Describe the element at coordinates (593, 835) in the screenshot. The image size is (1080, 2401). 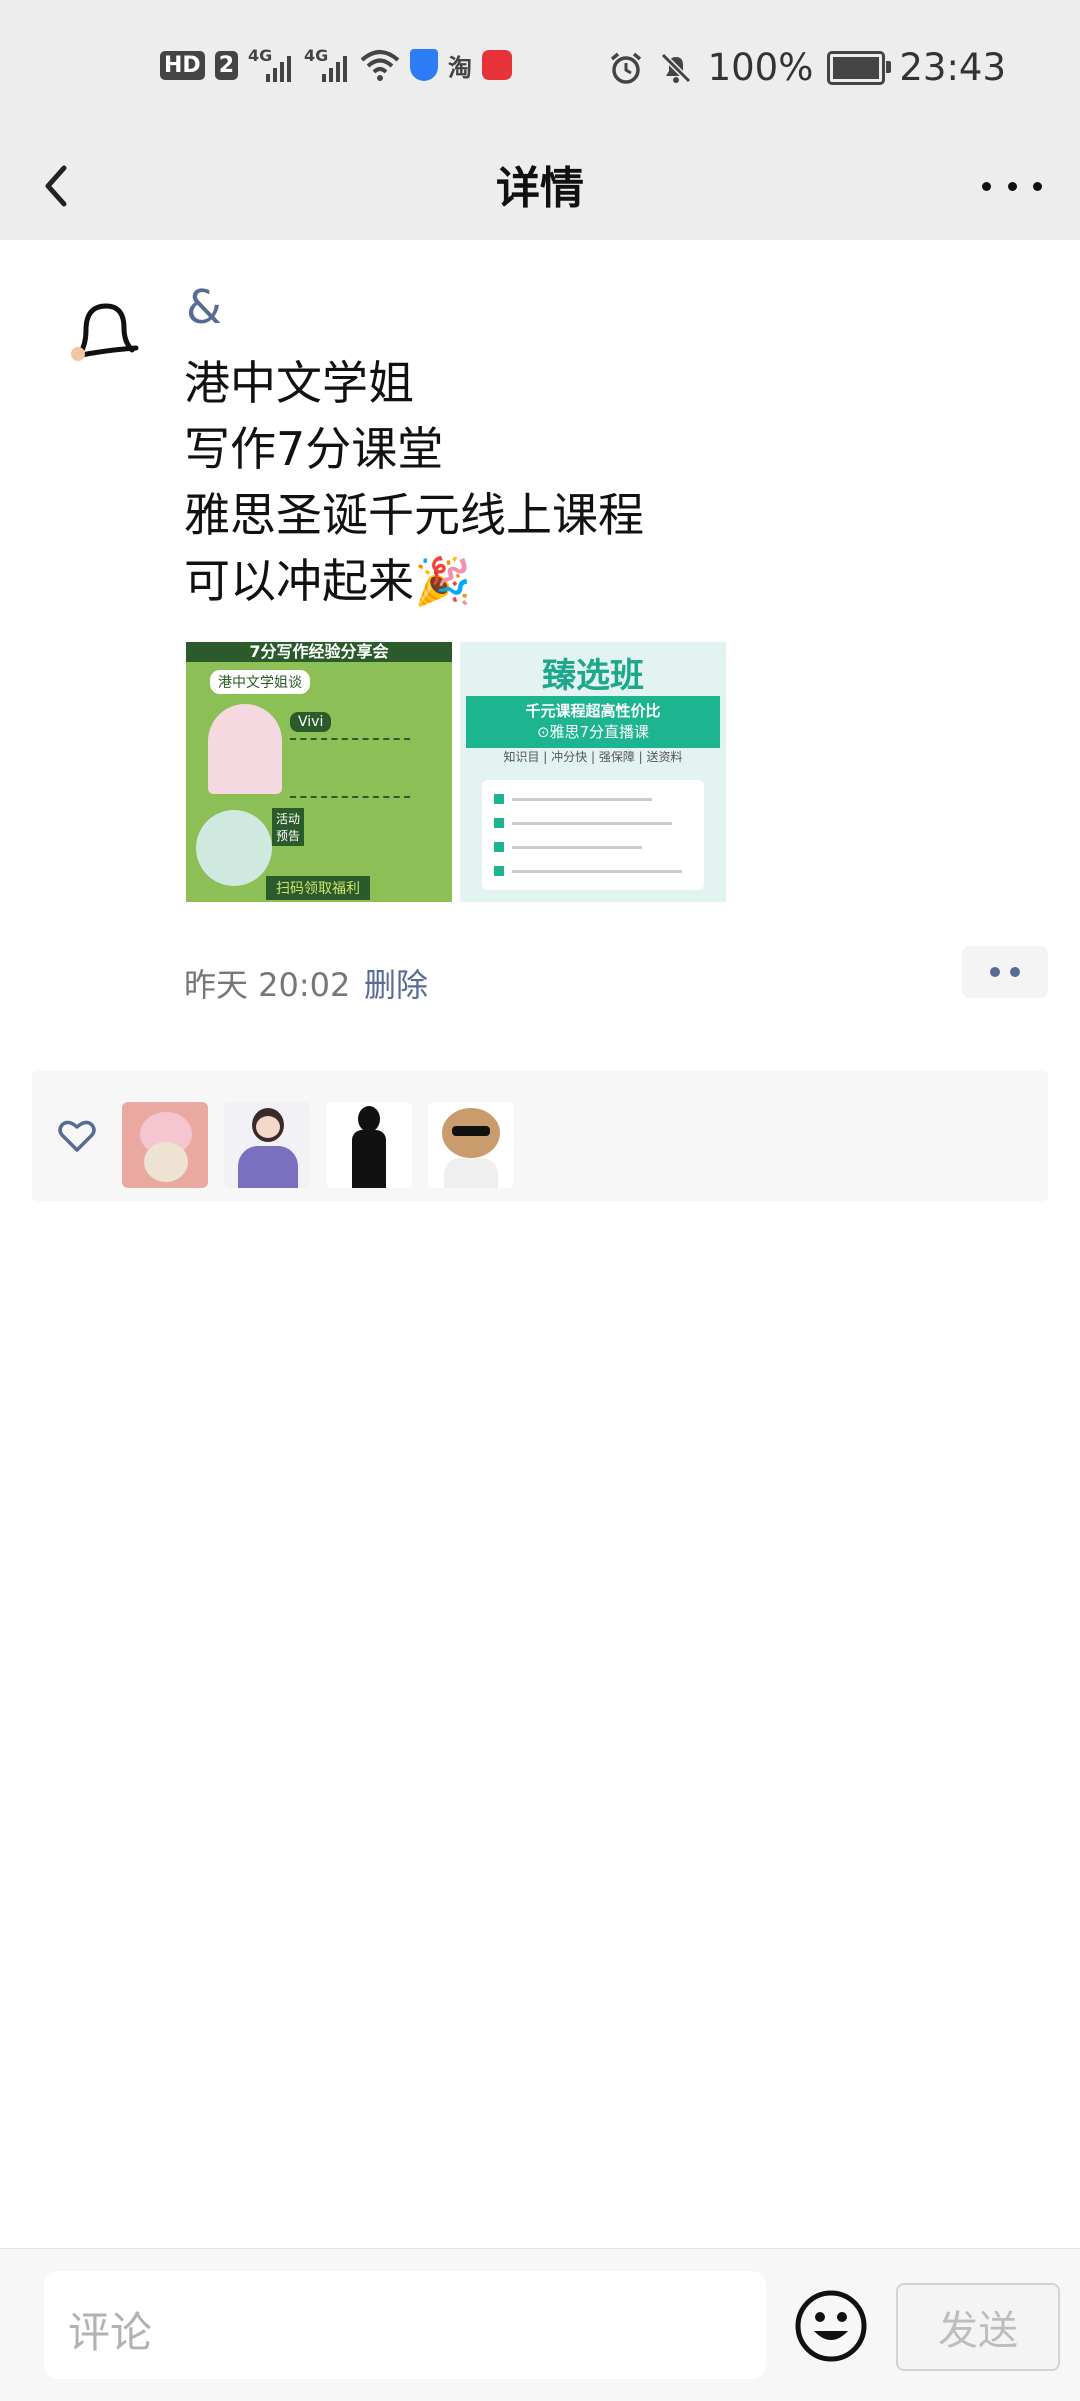
I see `image2-feature-list` at that location.